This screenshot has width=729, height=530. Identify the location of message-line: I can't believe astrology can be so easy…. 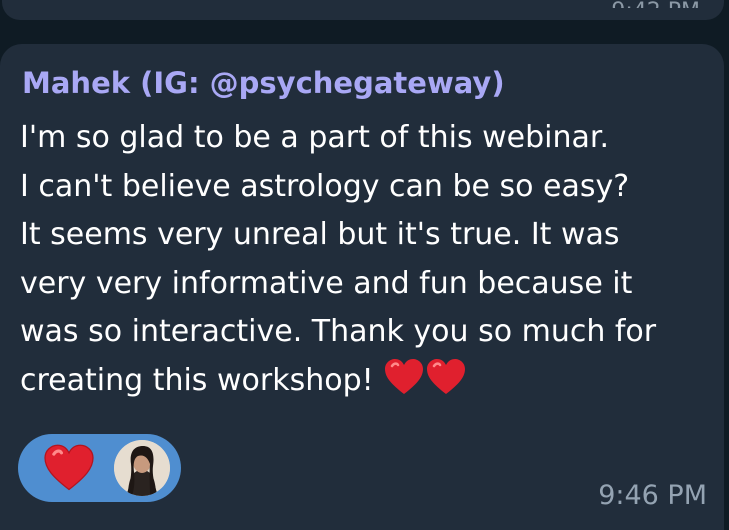
(325, 186).